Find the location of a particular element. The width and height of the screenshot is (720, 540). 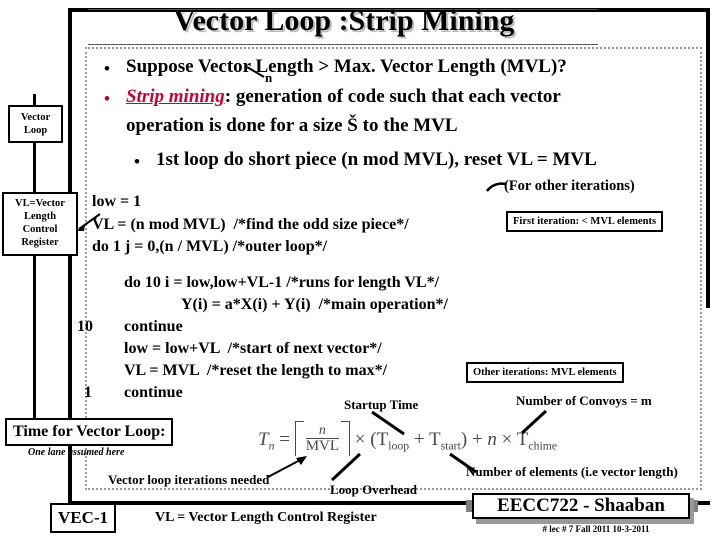

footer-vec-tag: VEC-1 is located at coordinates (83, 518).